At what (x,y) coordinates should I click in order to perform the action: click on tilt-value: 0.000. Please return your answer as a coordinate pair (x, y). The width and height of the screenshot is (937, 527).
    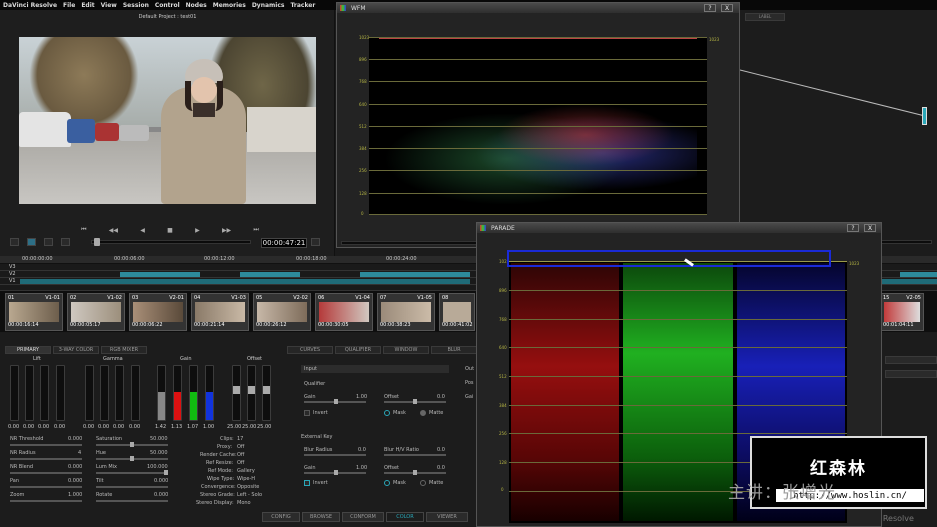
    Looking at the image, I should click on (161, 481).